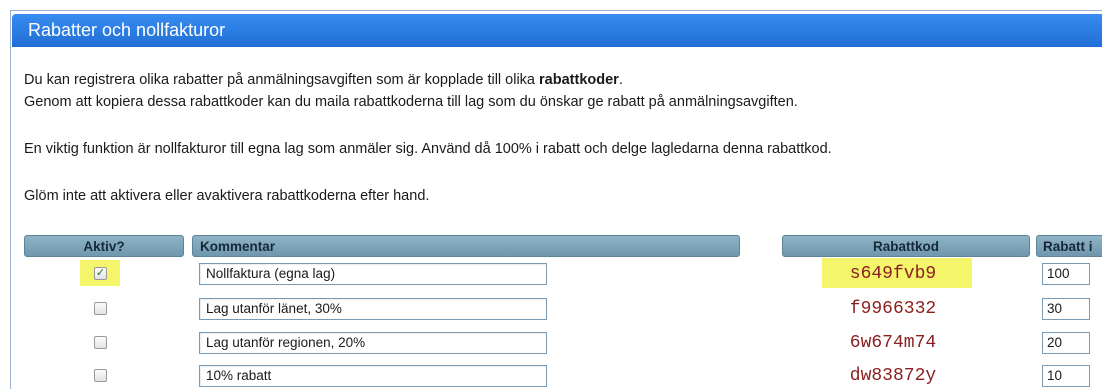  What do you see at coordinates (373, 309) in the screenshot?
I see `comment-input: Lag utanför länet, 30%` at bounding box center [373, 309].